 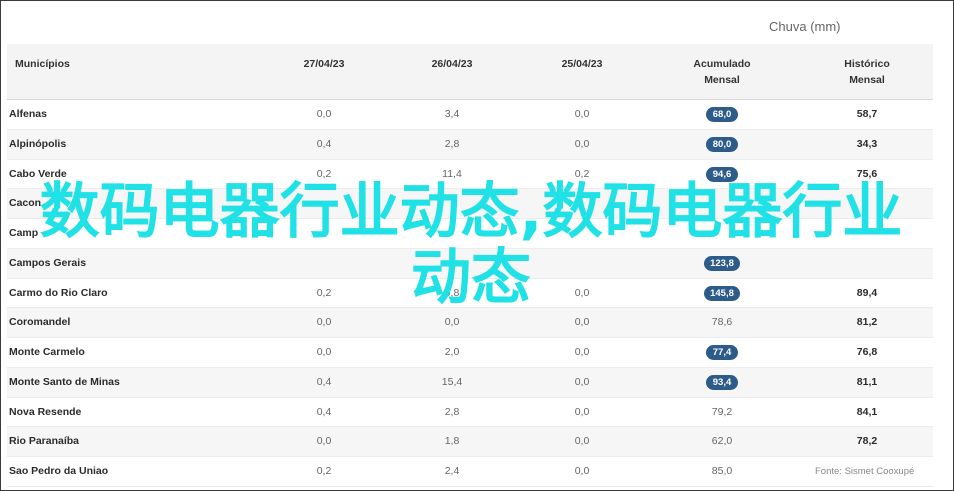 What do you see at coordinates (45, 411) in the screenshot?
I see `municipio-name: Nova Resende` at bounding box center [45, 411].